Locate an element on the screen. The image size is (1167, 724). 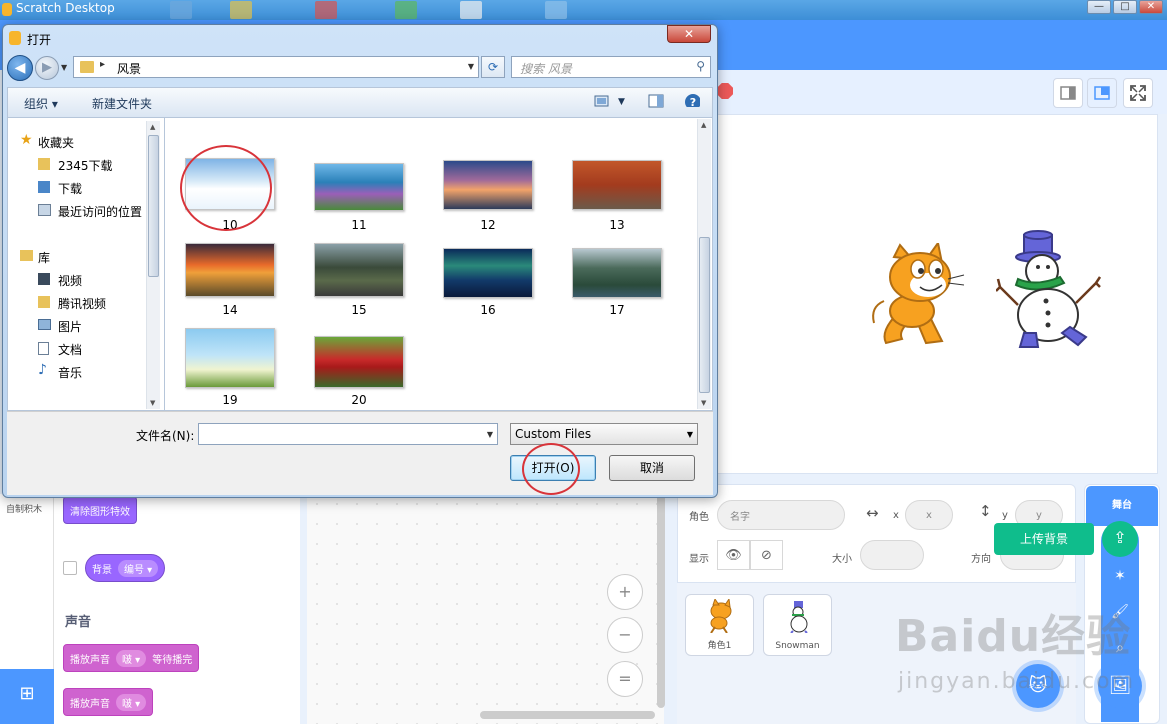
change-view-icon is located at coordinates (602, 101).